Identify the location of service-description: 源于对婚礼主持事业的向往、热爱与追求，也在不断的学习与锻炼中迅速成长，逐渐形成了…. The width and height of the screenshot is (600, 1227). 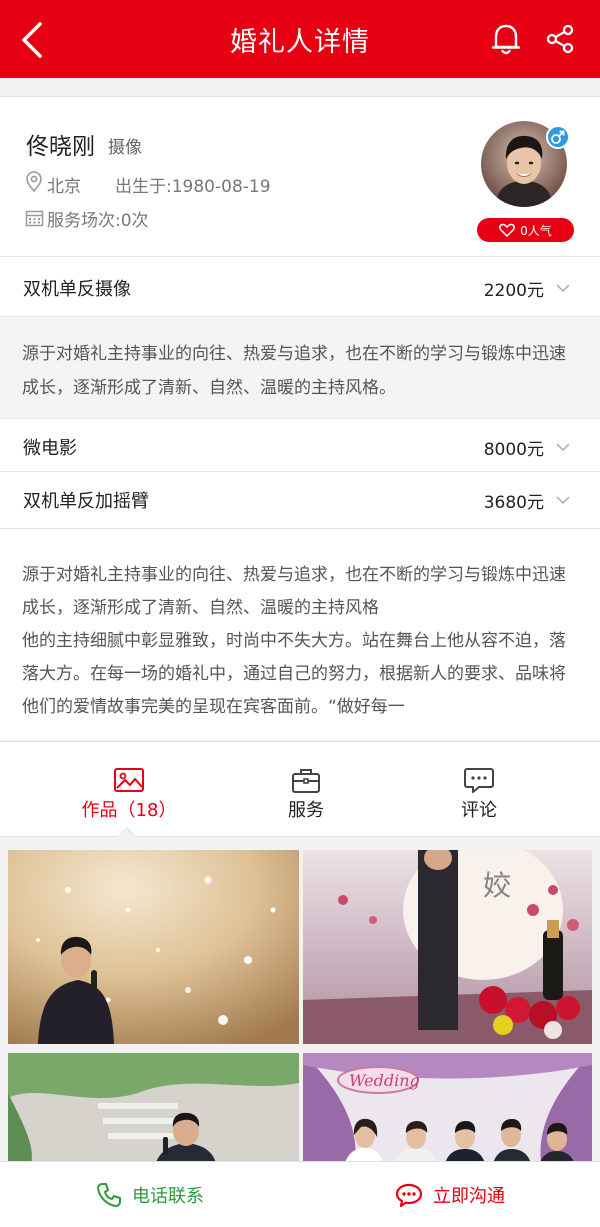
(300, 367).